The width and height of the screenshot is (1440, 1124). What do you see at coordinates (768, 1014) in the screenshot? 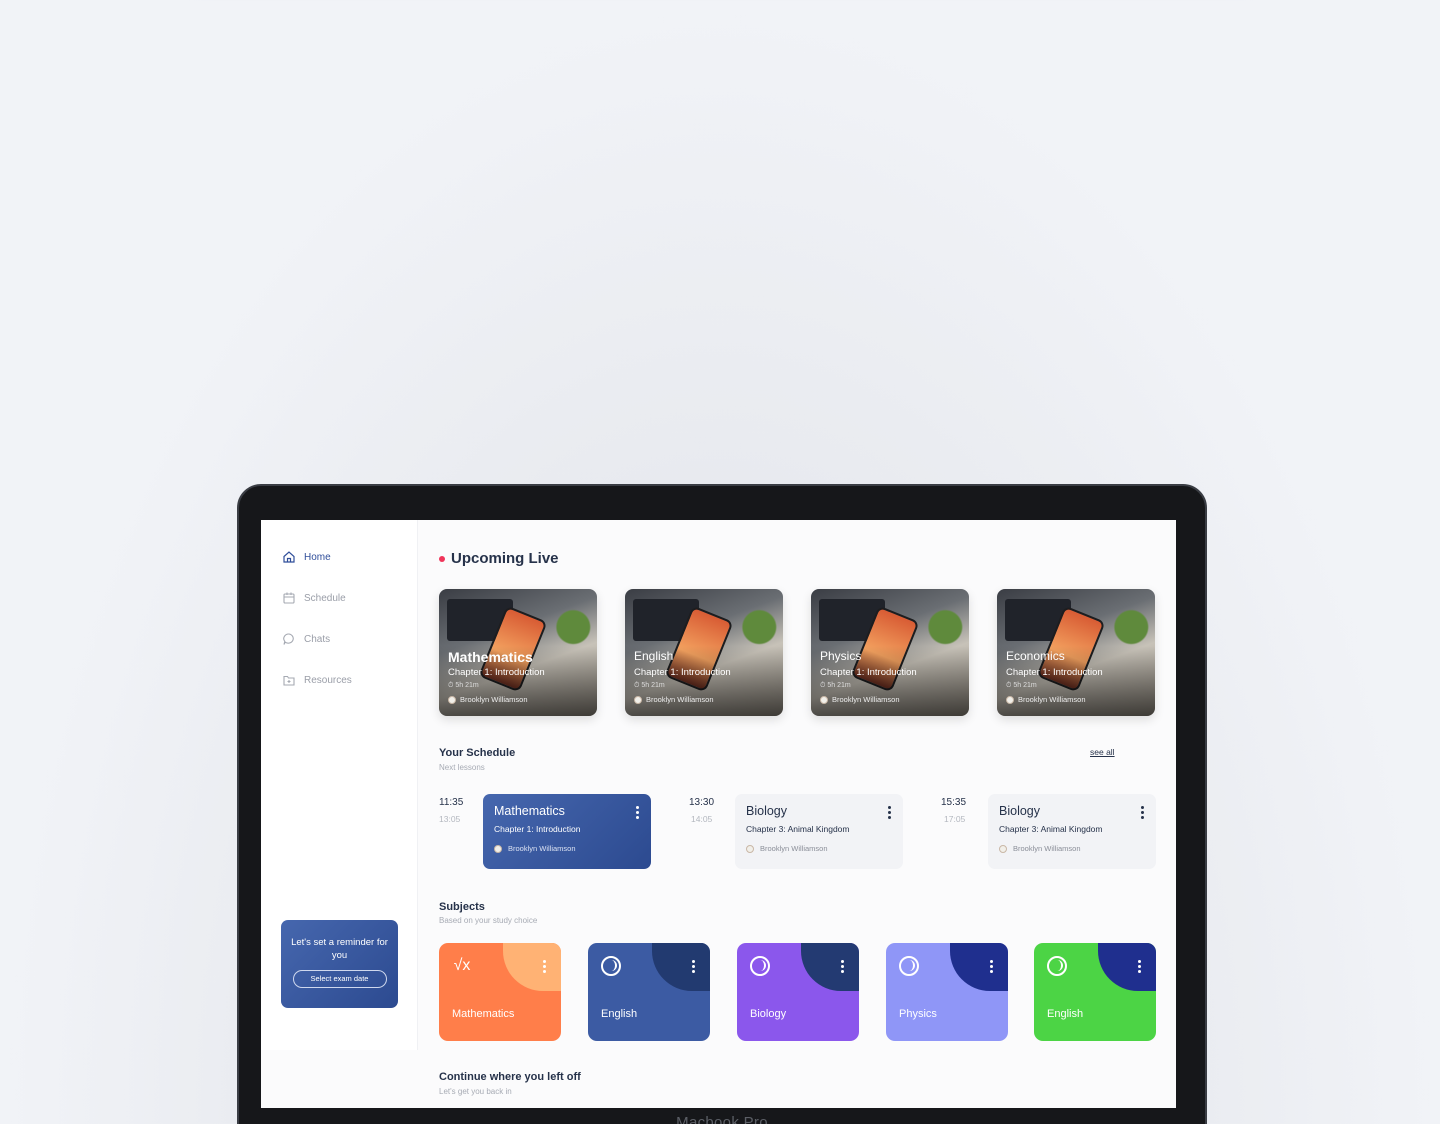
I see `subject-card-name: Biology` at bounding box center [768, 1014].